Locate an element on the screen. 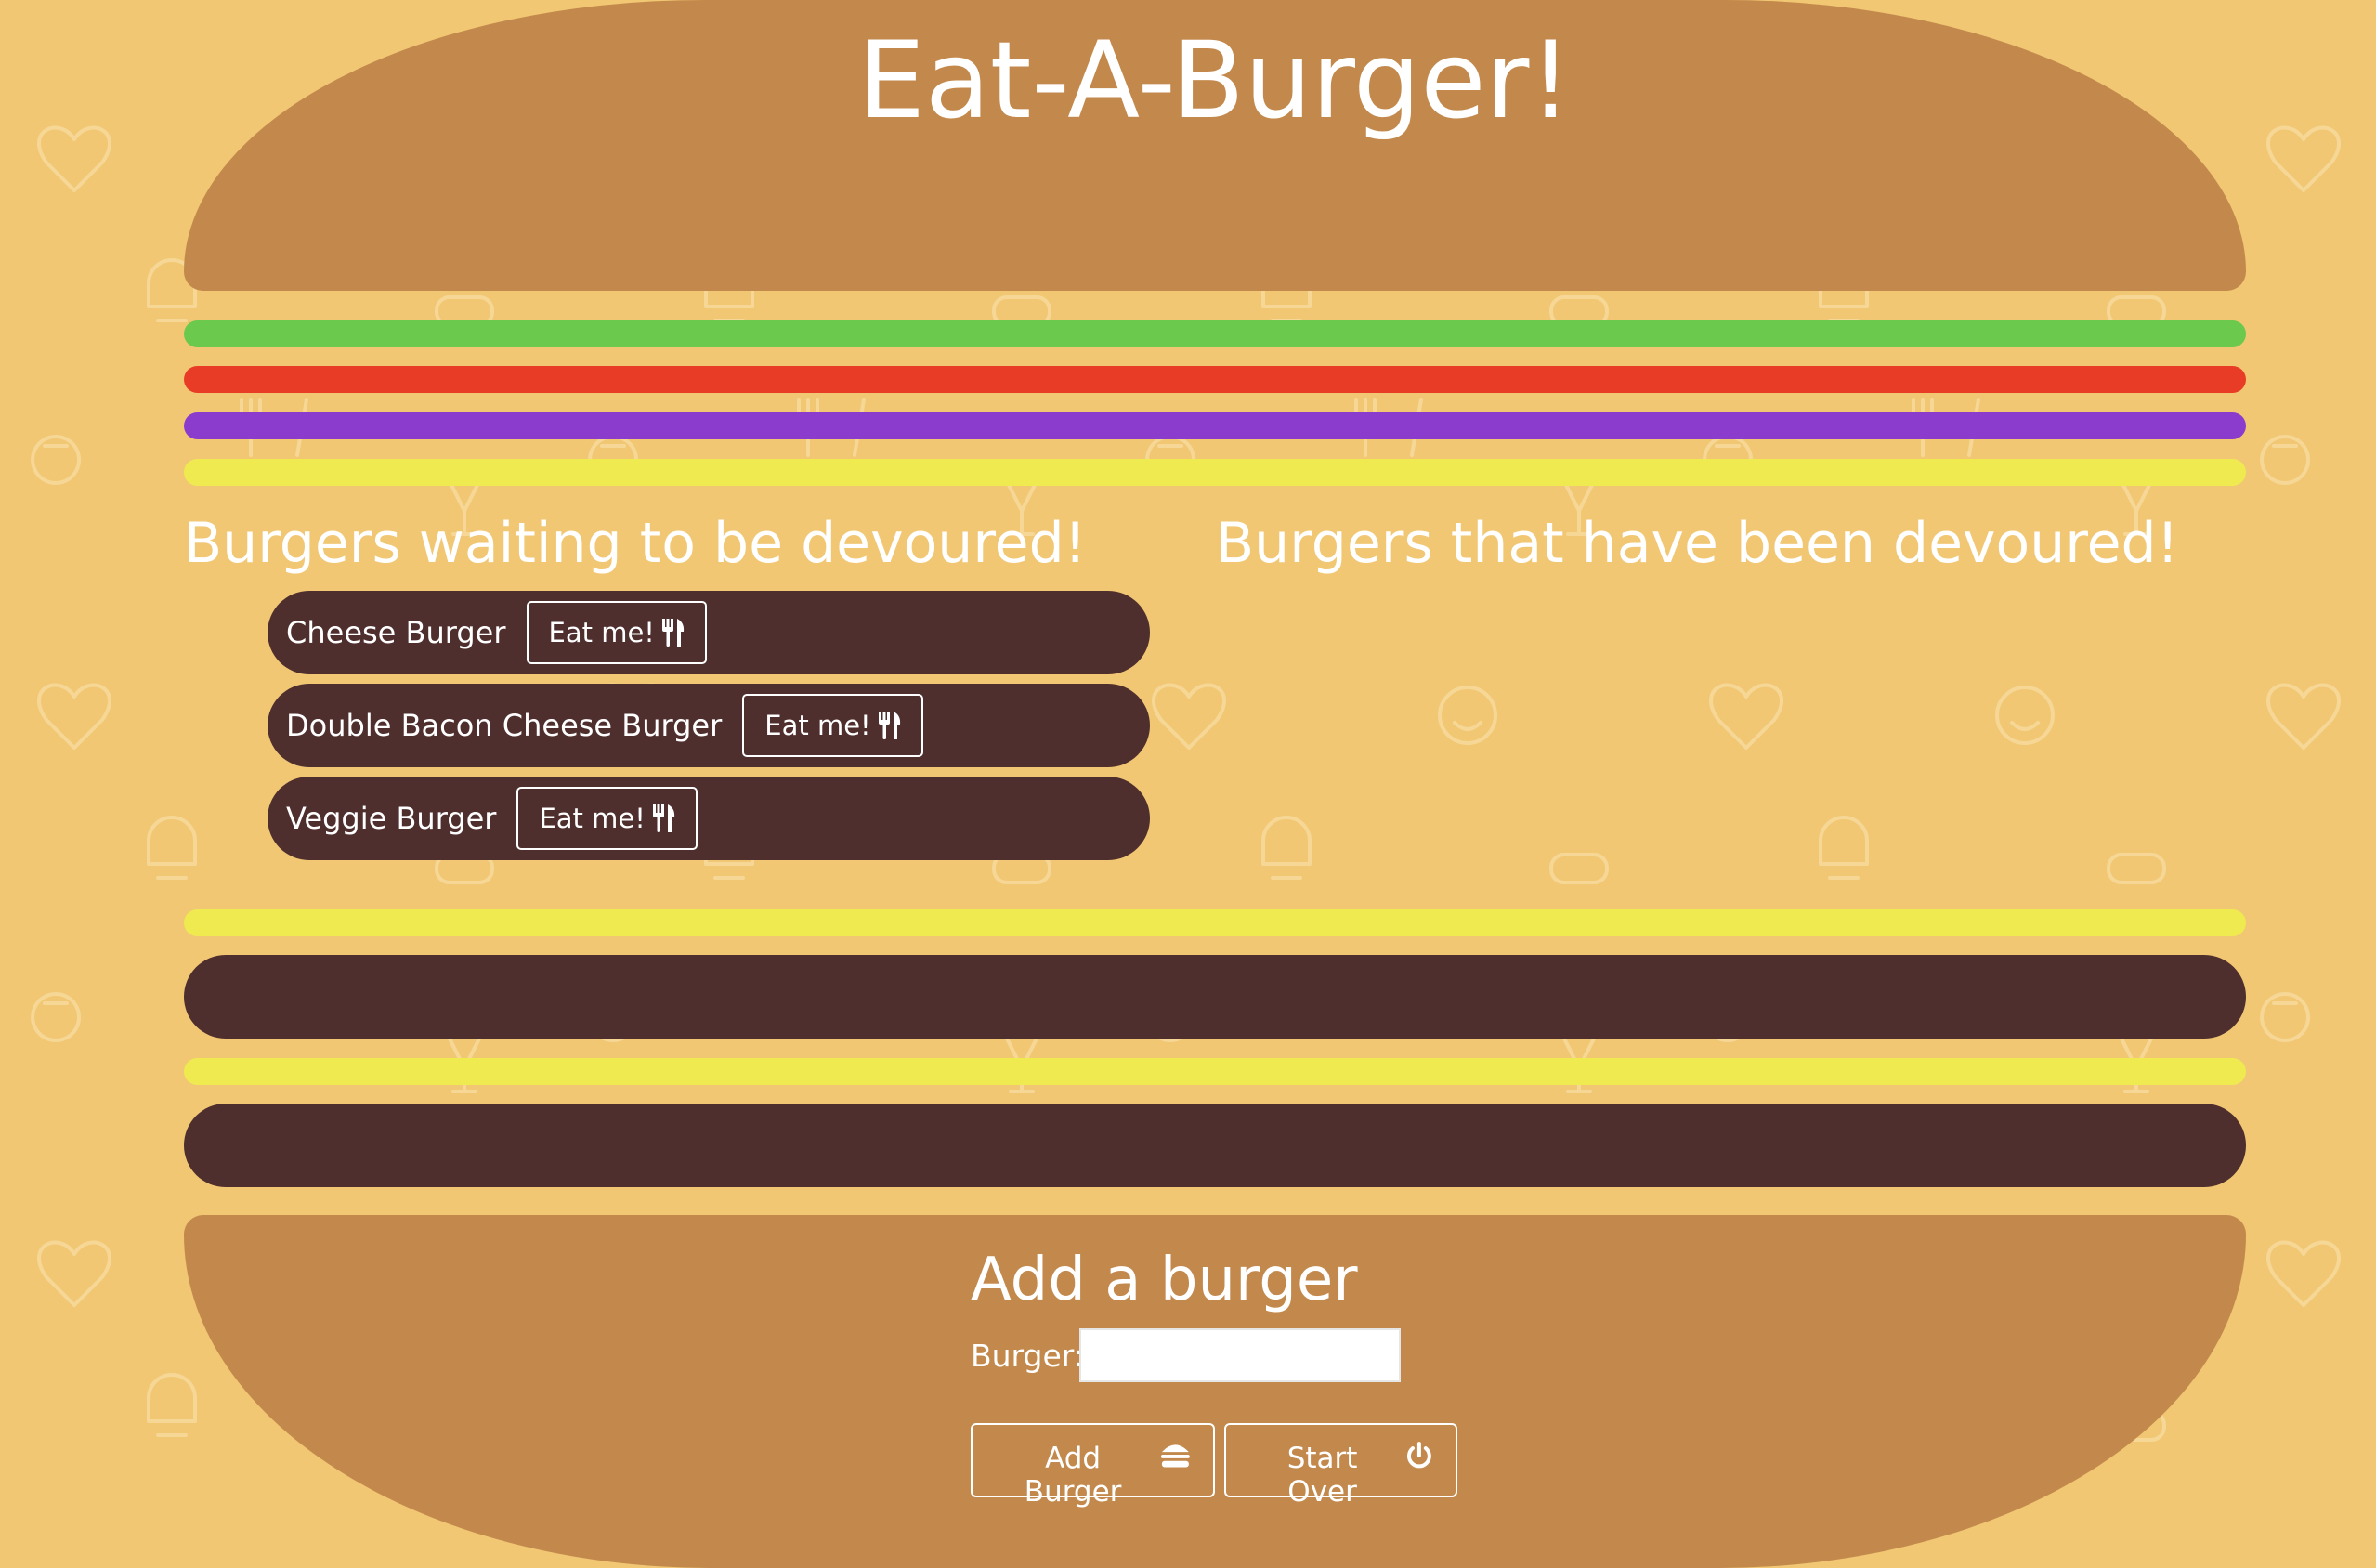 The image size is (2376, 1568). page-title: Eat-A-Burger! is located at coordinates (1215, 80).